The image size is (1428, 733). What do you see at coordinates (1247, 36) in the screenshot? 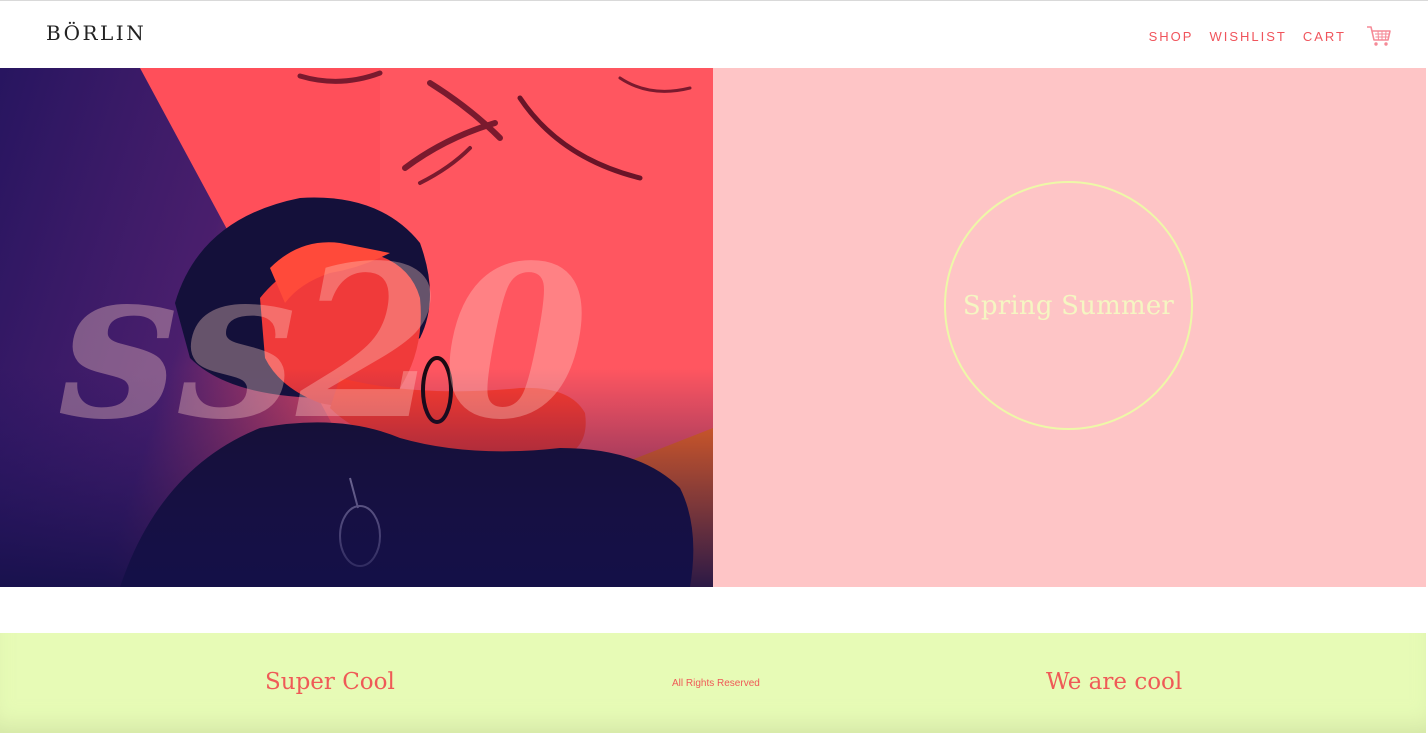
I see `nav-wishlist-link: WISHLIST` at bounding box center [1247, 36].